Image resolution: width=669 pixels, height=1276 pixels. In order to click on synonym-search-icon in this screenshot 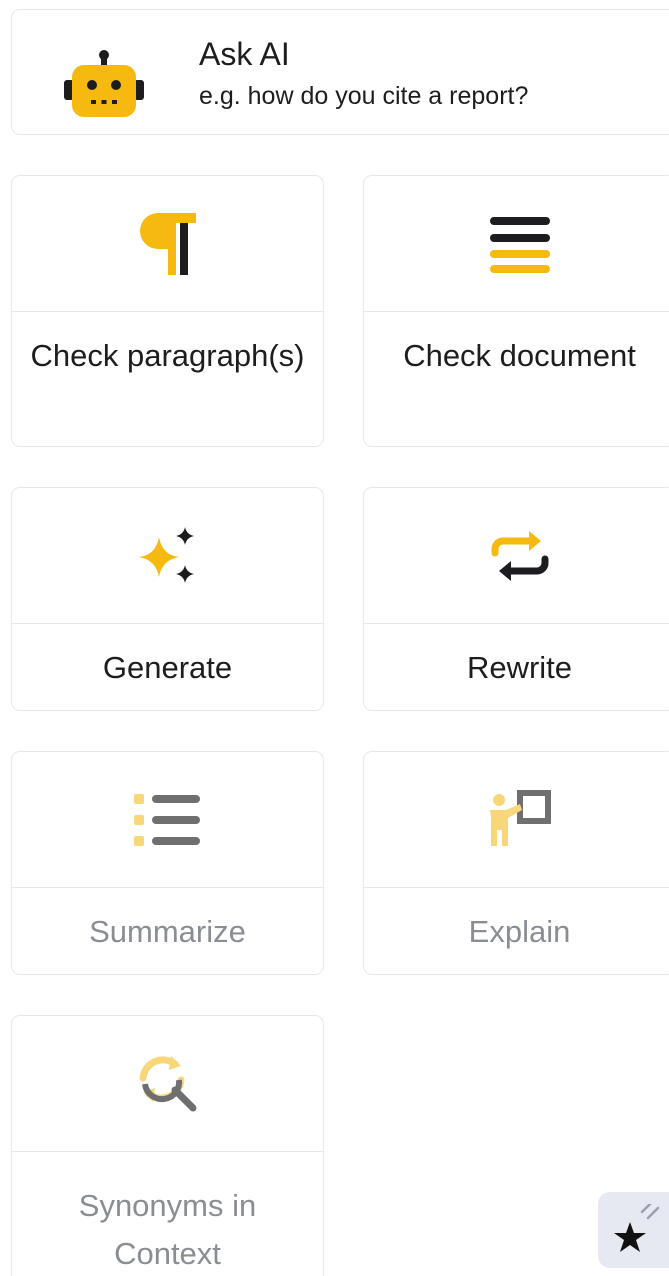, I will do `click(167, 1083)`.